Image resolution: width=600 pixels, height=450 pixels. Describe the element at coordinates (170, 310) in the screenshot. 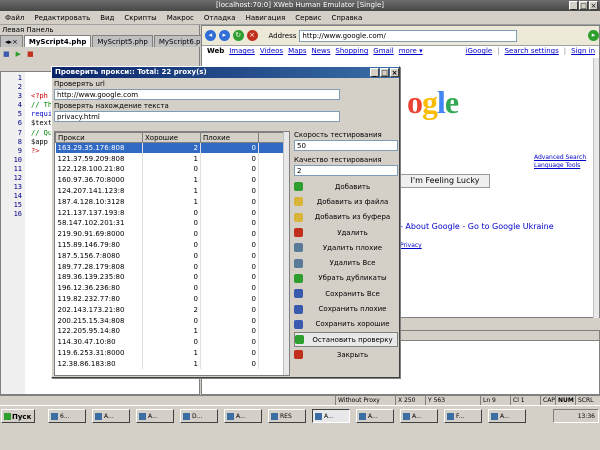

I see `table-row: 202.143.173.21:80 2 0` at that location.